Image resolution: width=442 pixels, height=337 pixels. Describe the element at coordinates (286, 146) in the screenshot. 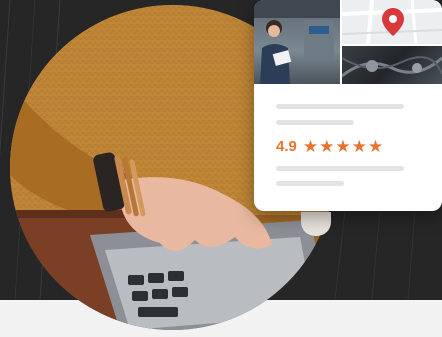

I see `rating-value: 4.9` at that location.